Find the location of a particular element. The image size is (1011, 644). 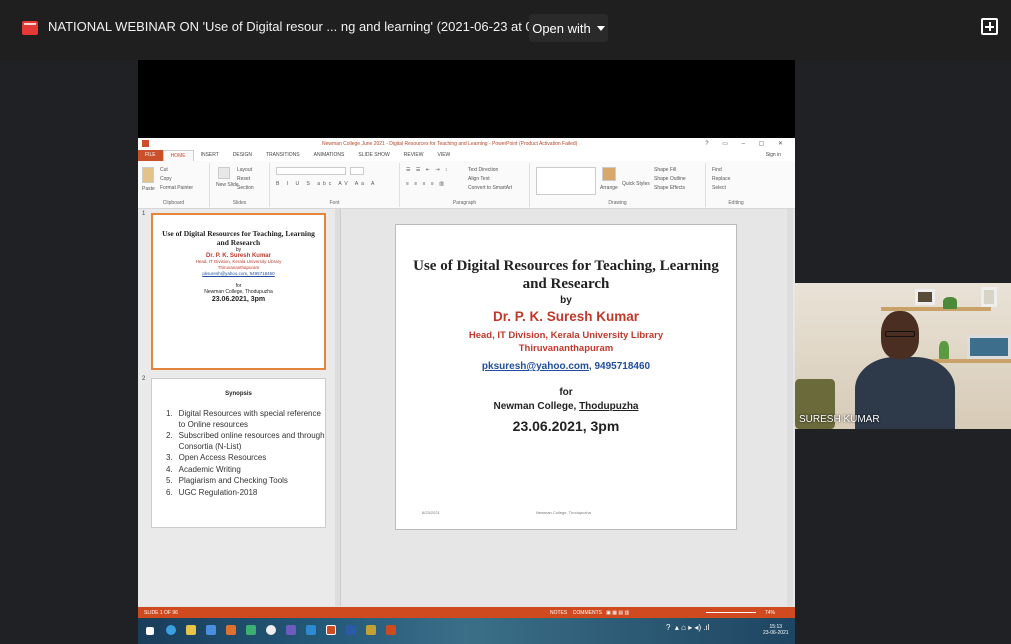

align-buttons: ≡ ≡ ≡ ≡ ▥ is located at coordinates (426, 184).